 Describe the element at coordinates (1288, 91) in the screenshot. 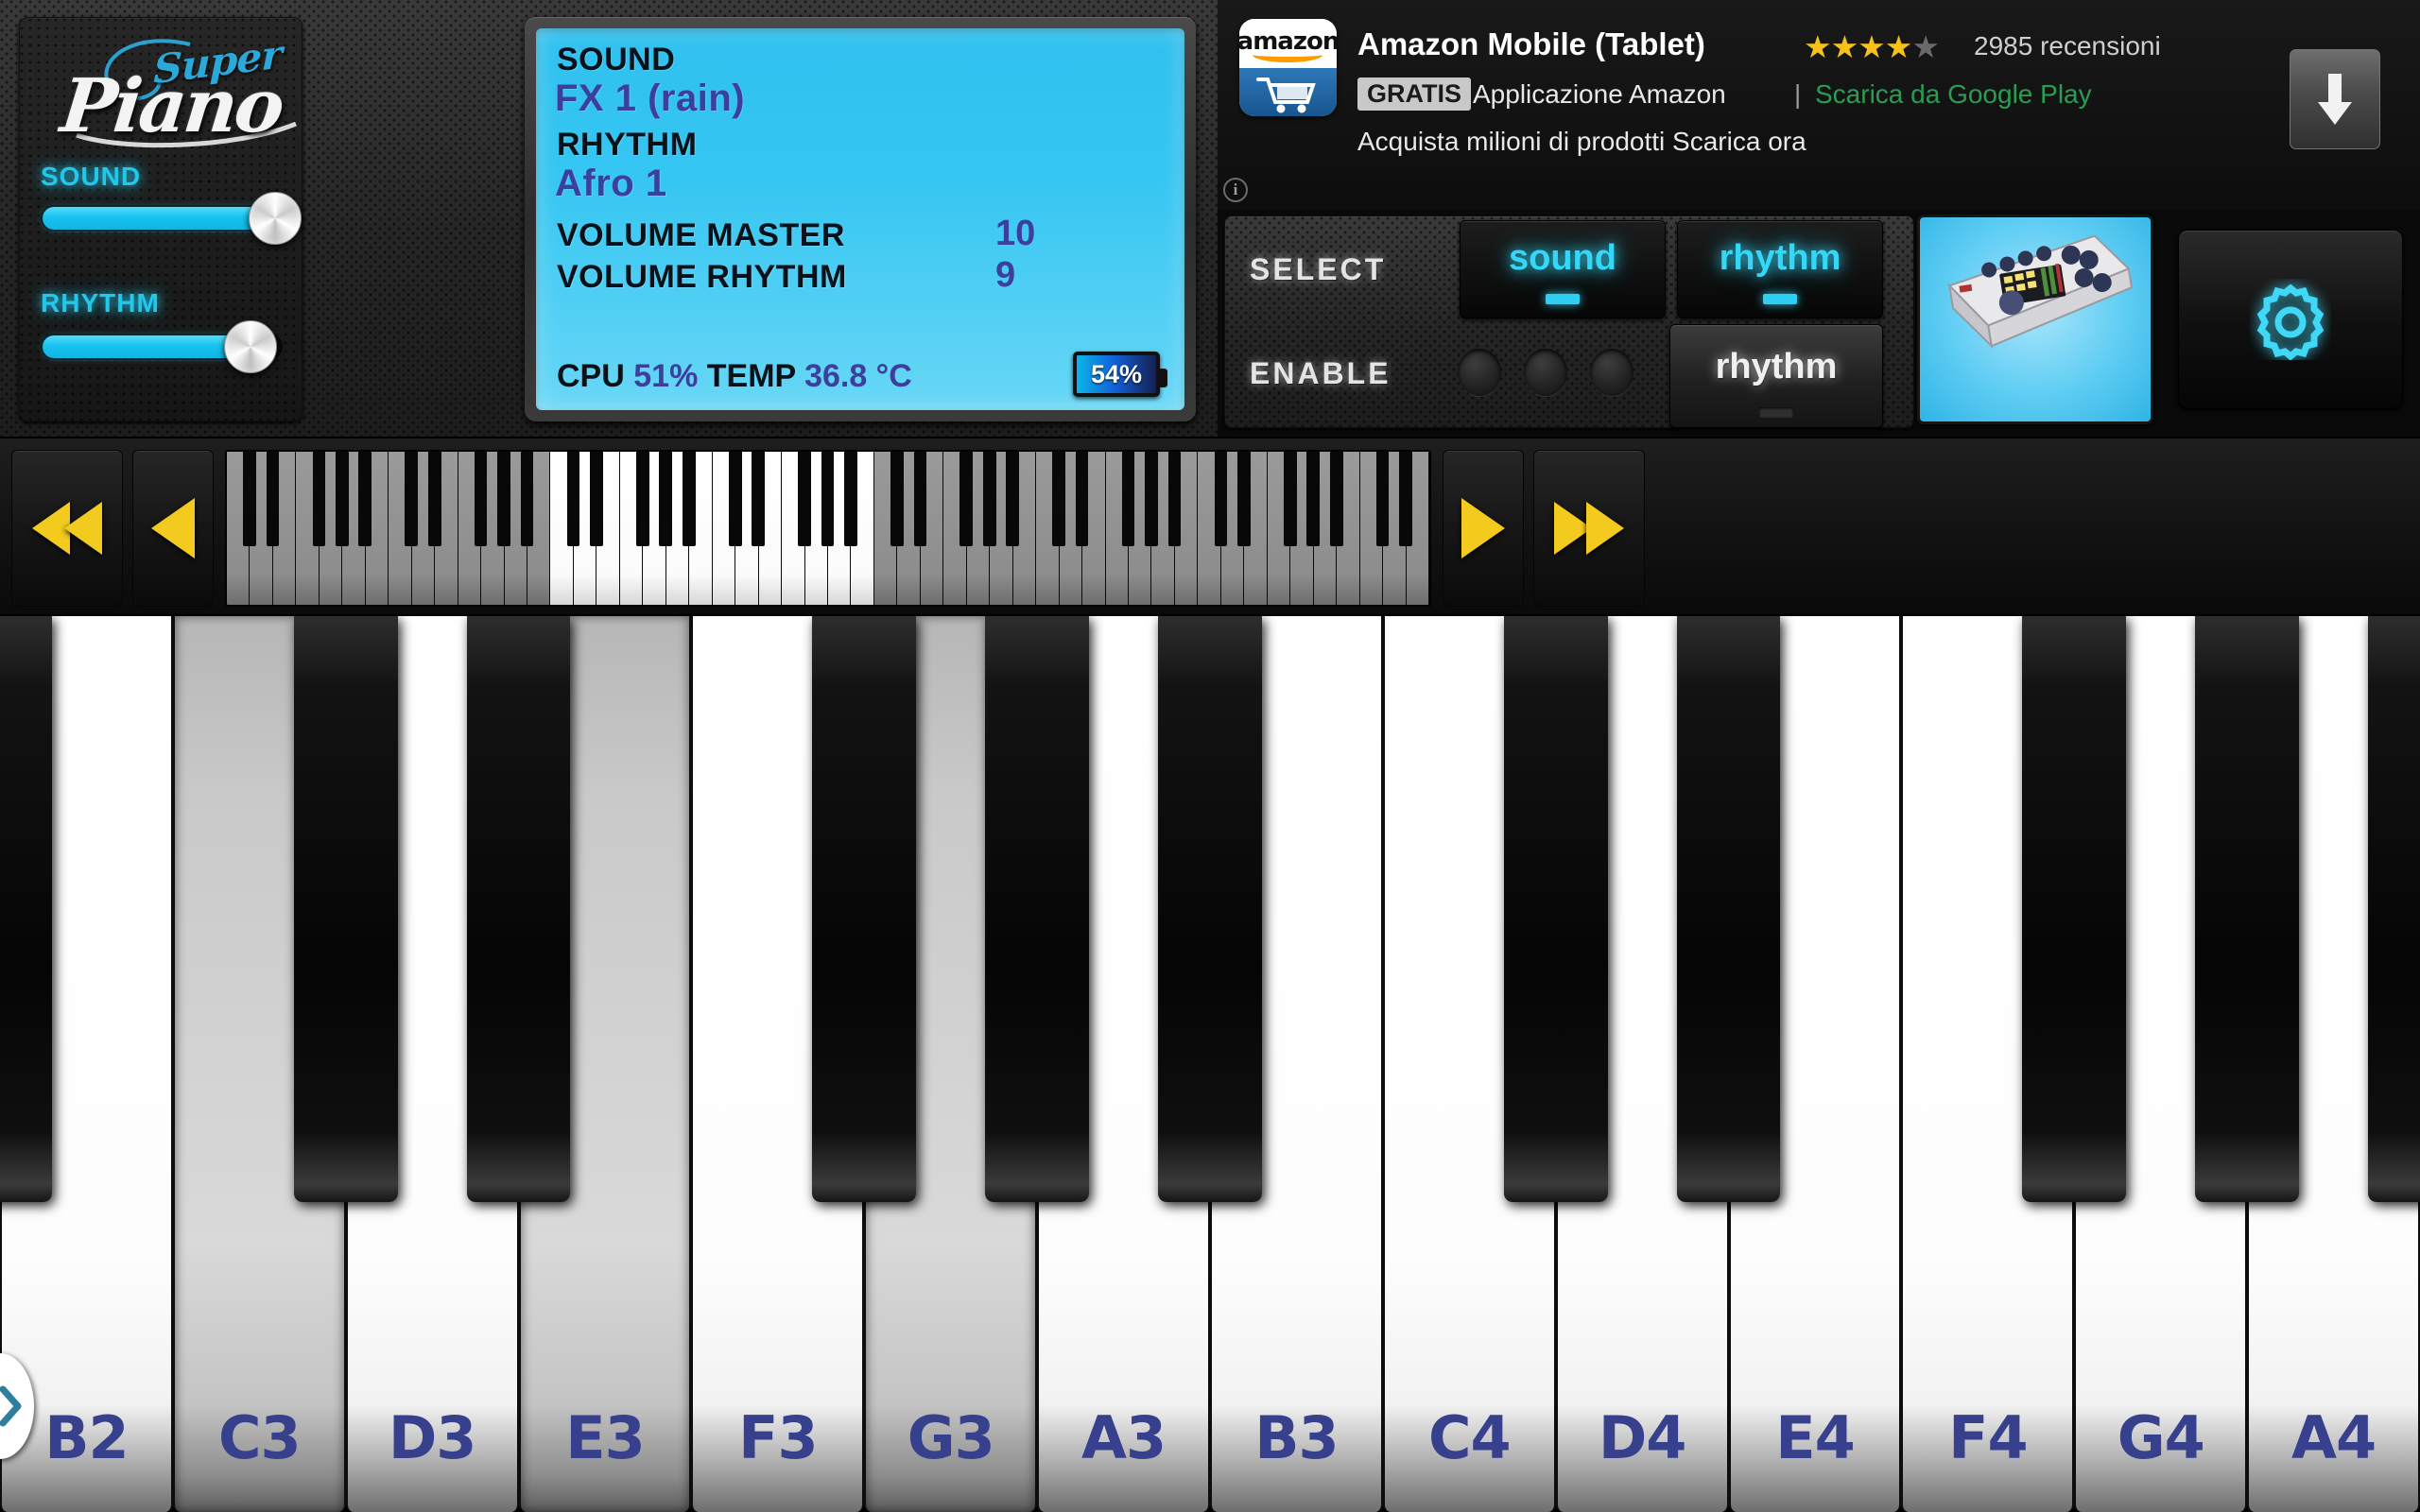

I see `amazon-icon-bottom` at that location.